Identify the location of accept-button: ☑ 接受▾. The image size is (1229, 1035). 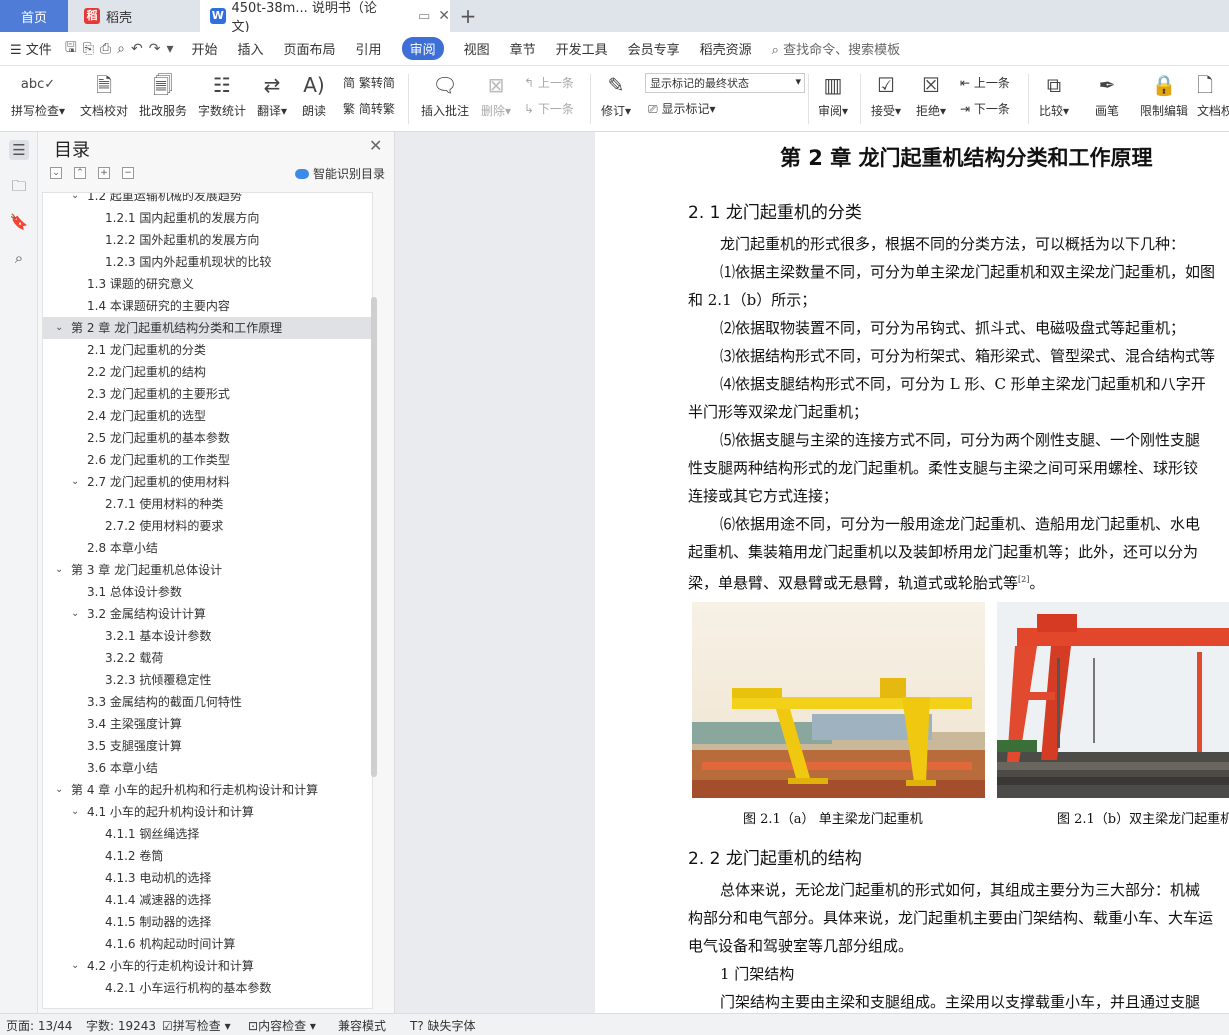
(886, 94).